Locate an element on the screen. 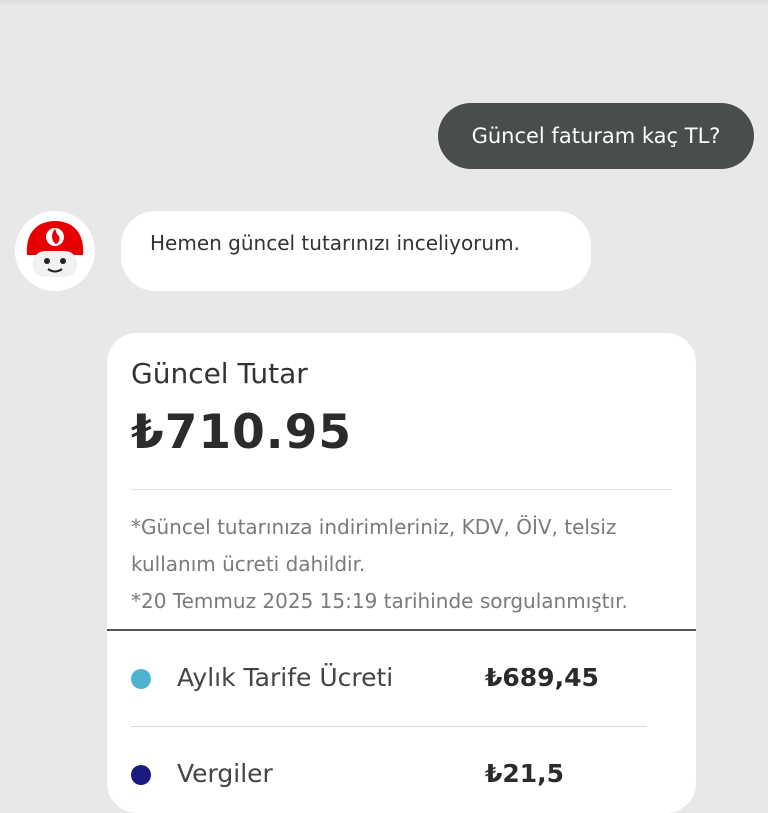 The image size is (768, 813). user-message-text: Güncel faturam kaç TL? is located at coordinates (596, 136).